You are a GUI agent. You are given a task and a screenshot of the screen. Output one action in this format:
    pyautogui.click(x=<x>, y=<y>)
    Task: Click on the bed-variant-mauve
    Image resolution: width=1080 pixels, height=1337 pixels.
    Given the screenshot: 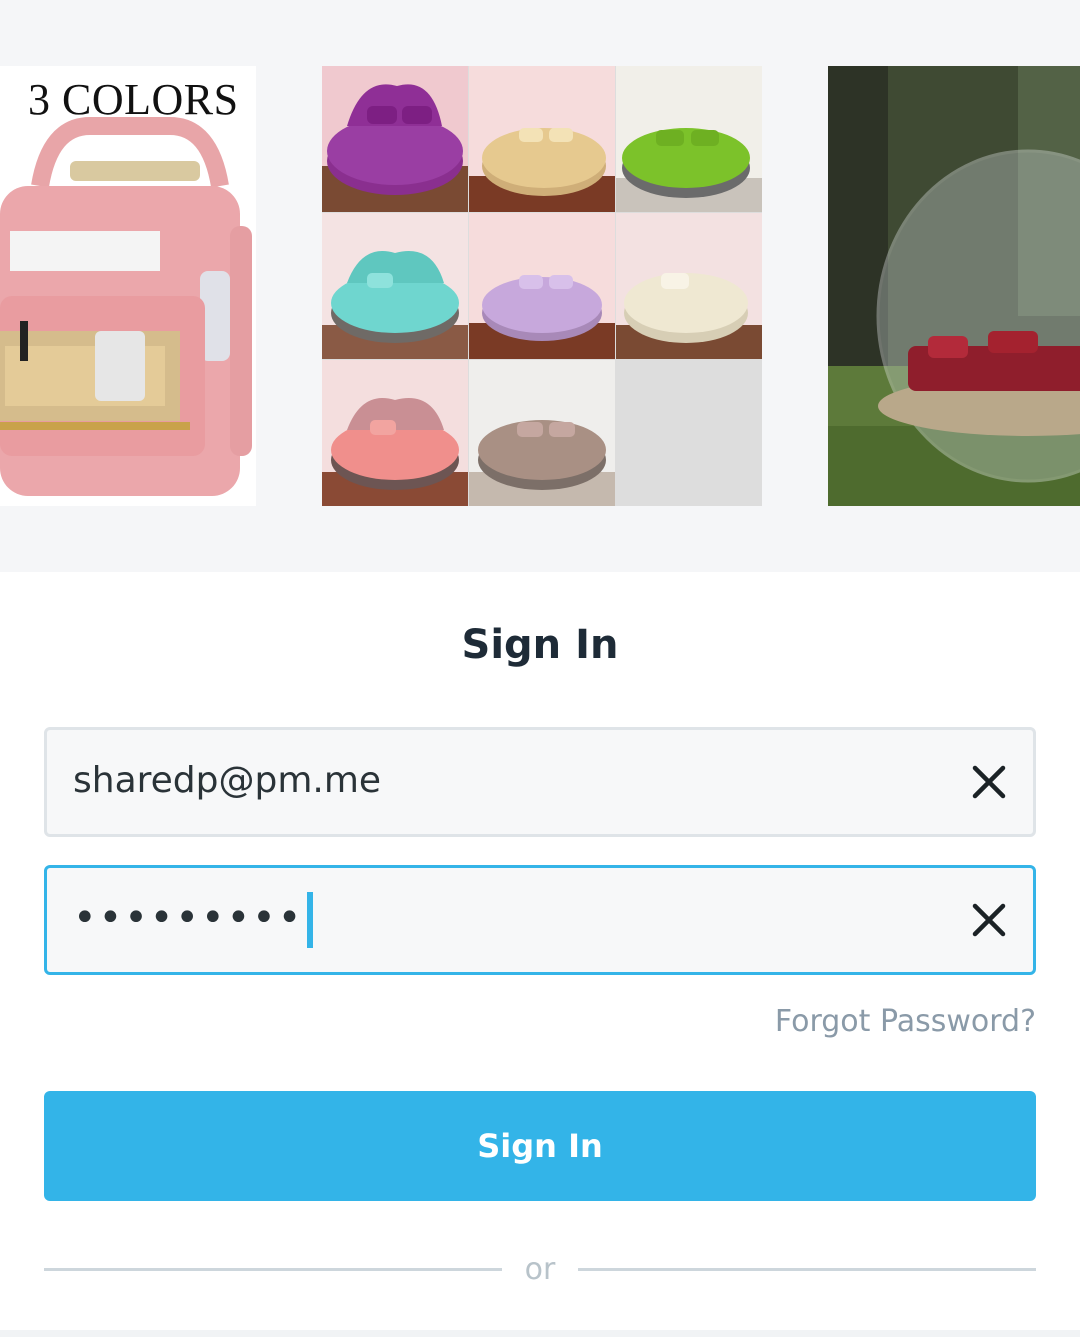 What is the action you would take?
    pyautogui.click(x=542, y=433)
    